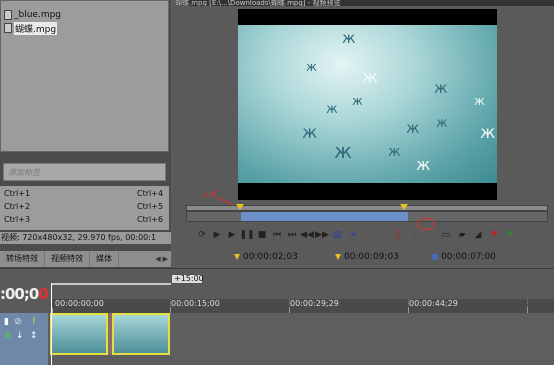 The image size is (554, 365). I want to click on gap-icon, so click(430, 235).